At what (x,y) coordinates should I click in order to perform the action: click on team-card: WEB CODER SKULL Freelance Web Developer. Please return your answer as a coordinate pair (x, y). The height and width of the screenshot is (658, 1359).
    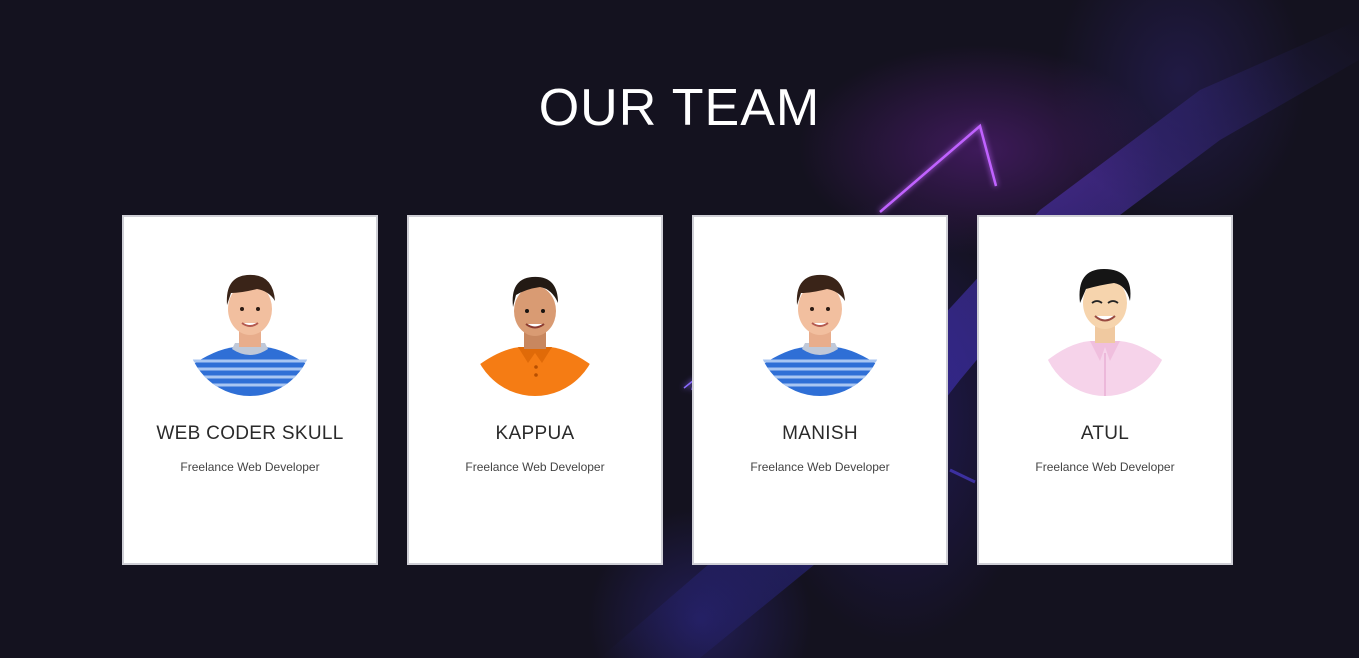
    Looking at the image, I should click on (250, 390).